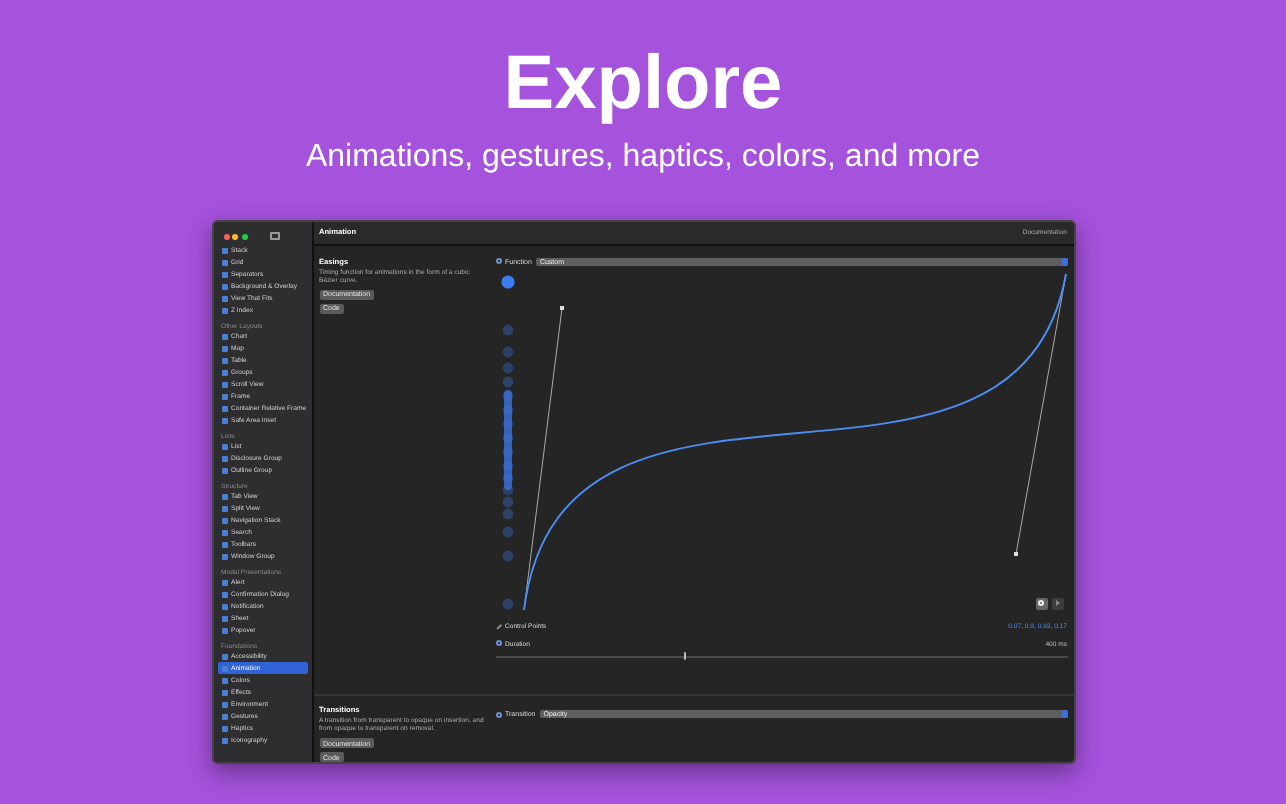  What do you see at coordinates (498, 626) in the screenshot?
I see `pencil-icon` at bounding box center [498, 626].